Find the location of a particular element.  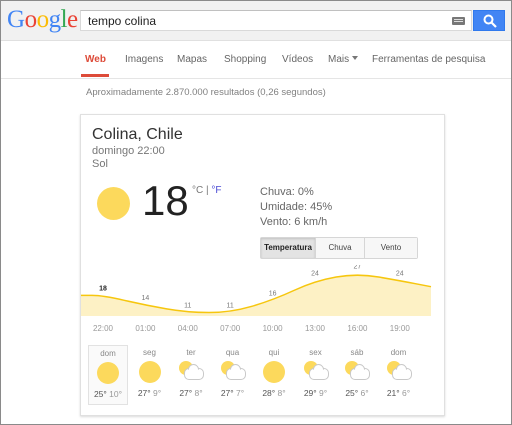

chart-x-tick-label: 19:00 is located at coordinates (400, 328).